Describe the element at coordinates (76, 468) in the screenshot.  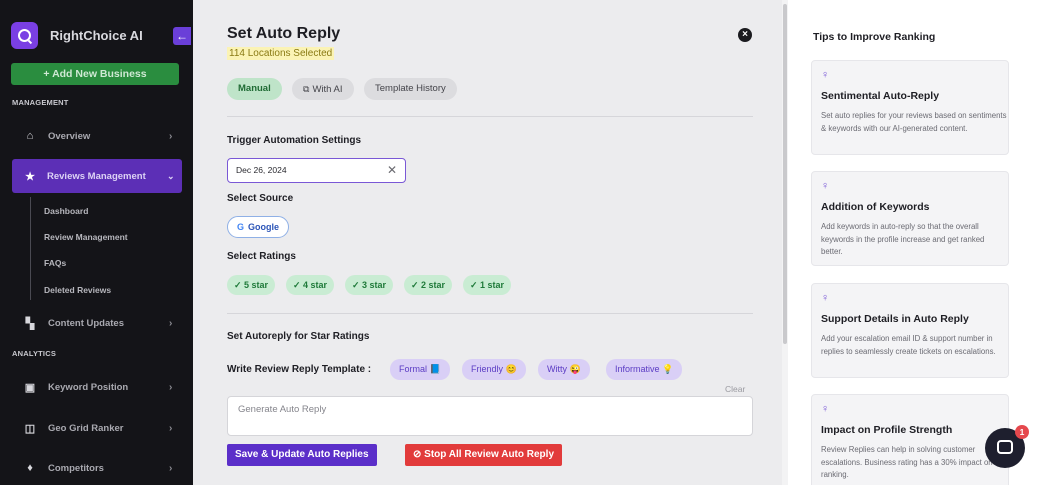
I see `sidebar-item-label: Competitors` at that location.